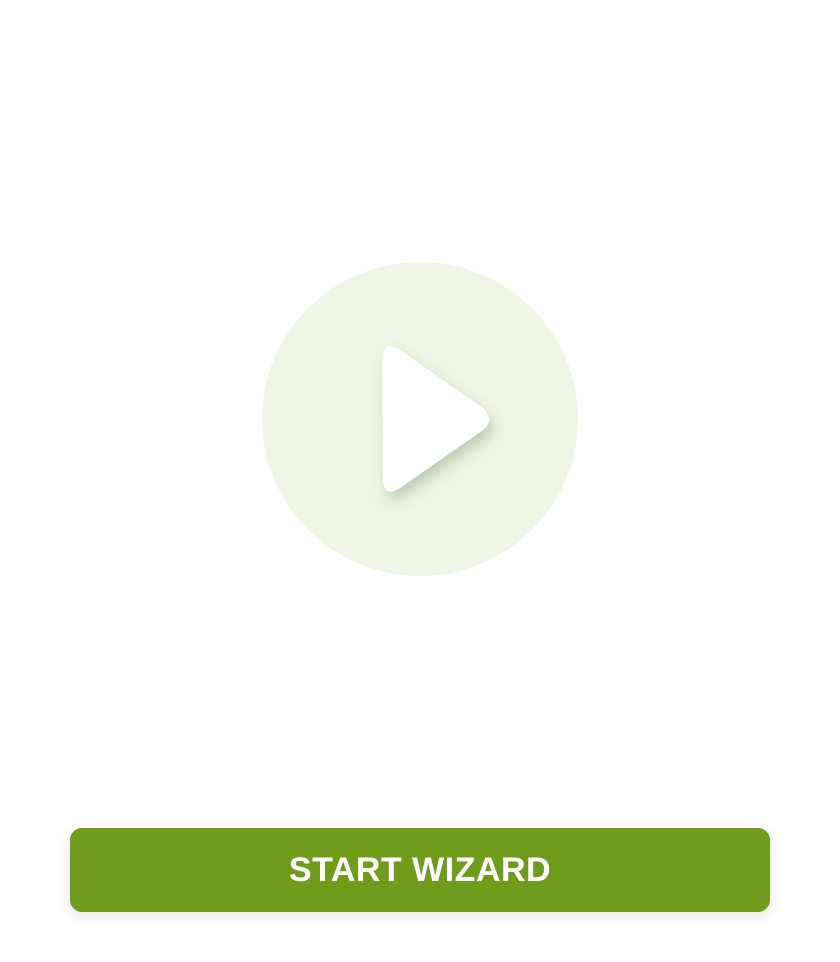  I want to click on start-wizard-button: START WIZARD, so click(420, 870).